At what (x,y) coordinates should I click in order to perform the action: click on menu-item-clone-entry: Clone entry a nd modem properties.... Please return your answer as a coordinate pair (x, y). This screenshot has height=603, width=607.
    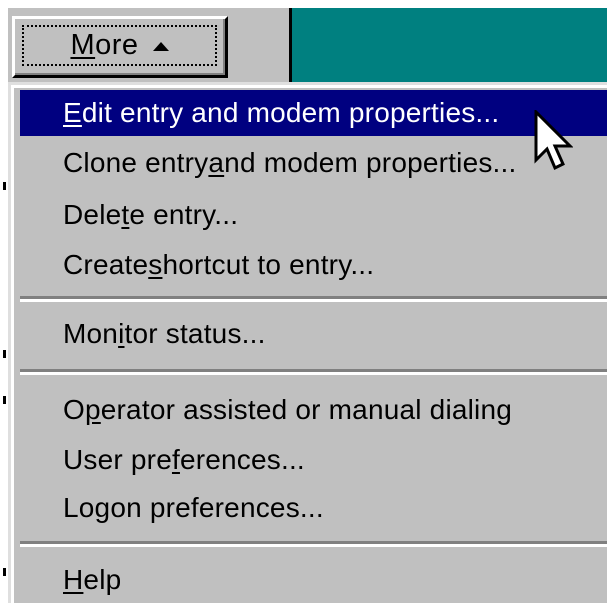
    Looking at the image, I should click on (313, 163).